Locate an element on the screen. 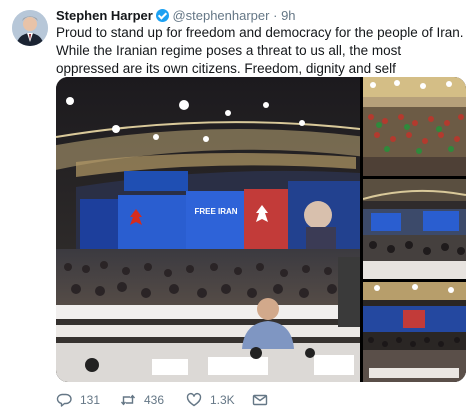  tweet-actions: 131 436 1.3K is located at coordinates (261, 400).